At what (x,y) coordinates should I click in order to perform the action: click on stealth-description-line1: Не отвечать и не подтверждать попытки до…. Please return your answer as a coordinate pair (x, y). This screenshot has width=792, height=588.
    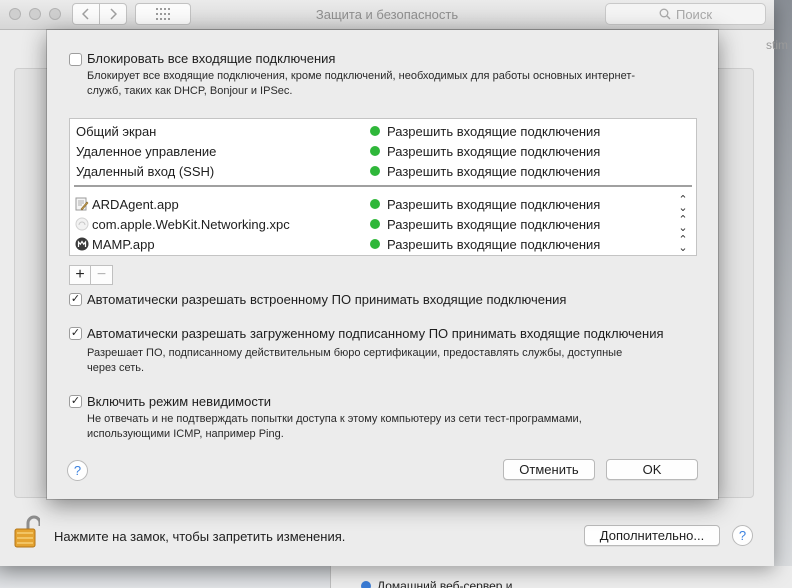
    Looking at the image, I should click on (334, 419).